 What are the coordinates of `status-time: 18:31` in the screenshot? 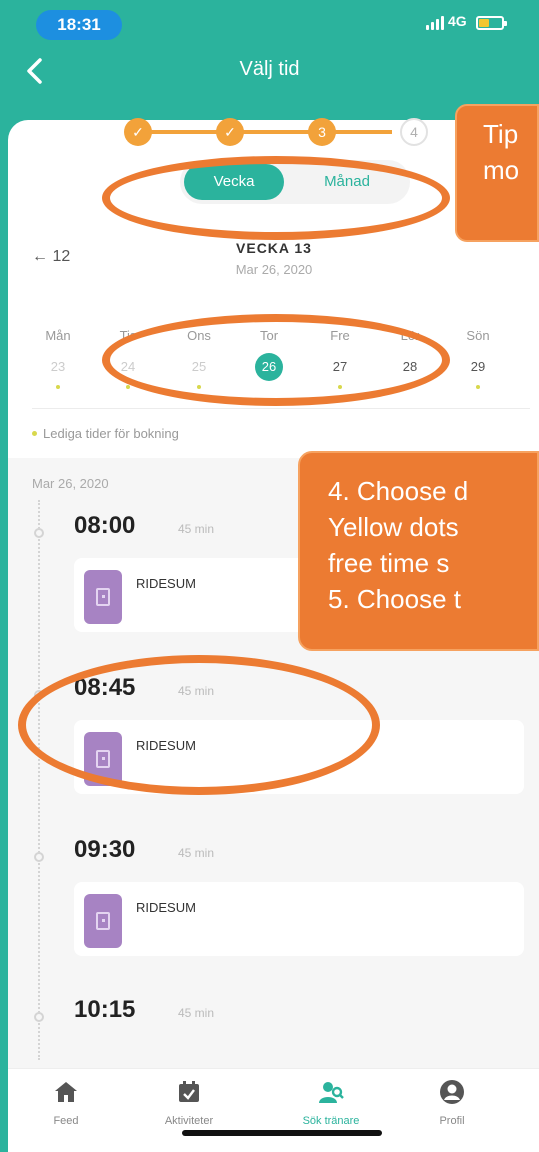 It's located at (79, 25).